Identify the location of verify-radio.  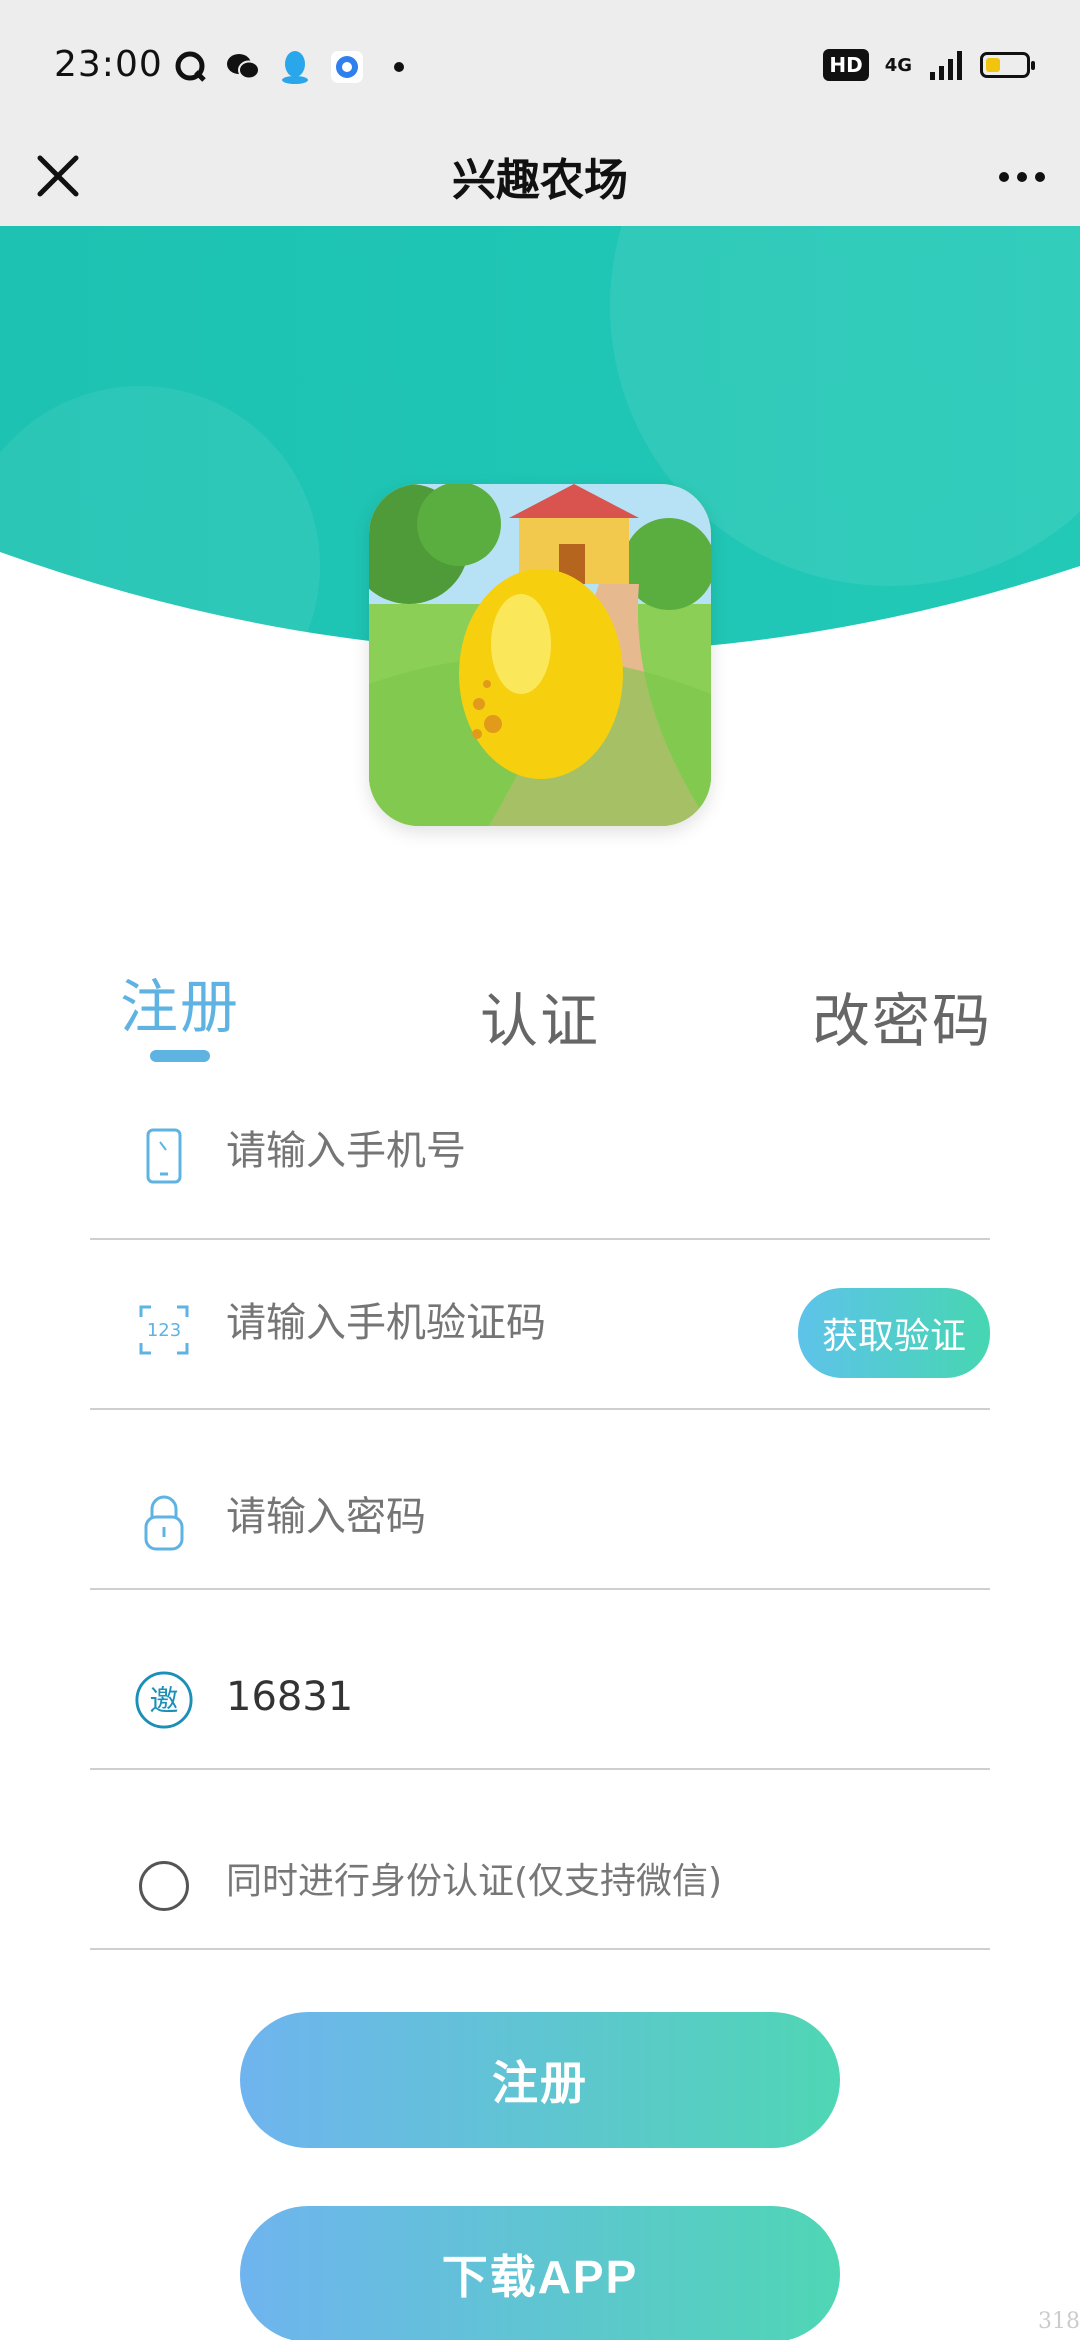
(164, 1886).